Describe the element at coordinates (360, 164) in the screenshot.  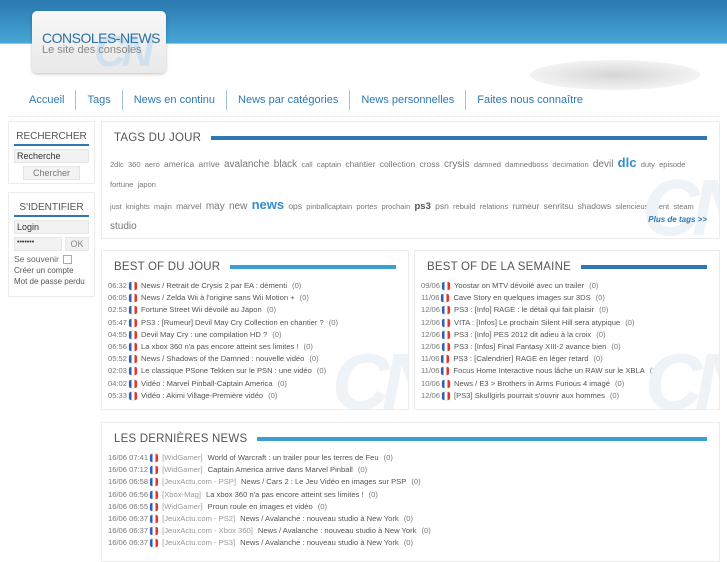
I see `tag-link: chantier` at that location.